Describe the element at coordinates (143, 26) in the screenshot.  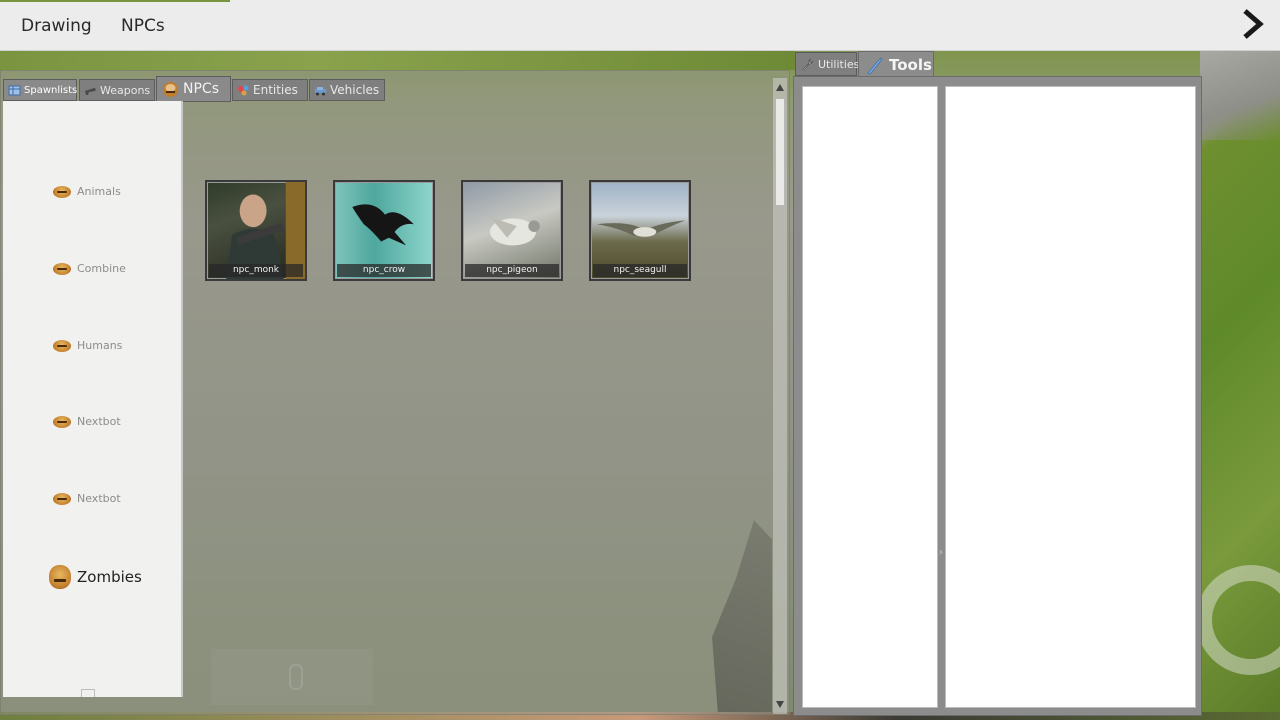
I see `menu-item-npcs: NPCs` at that location.